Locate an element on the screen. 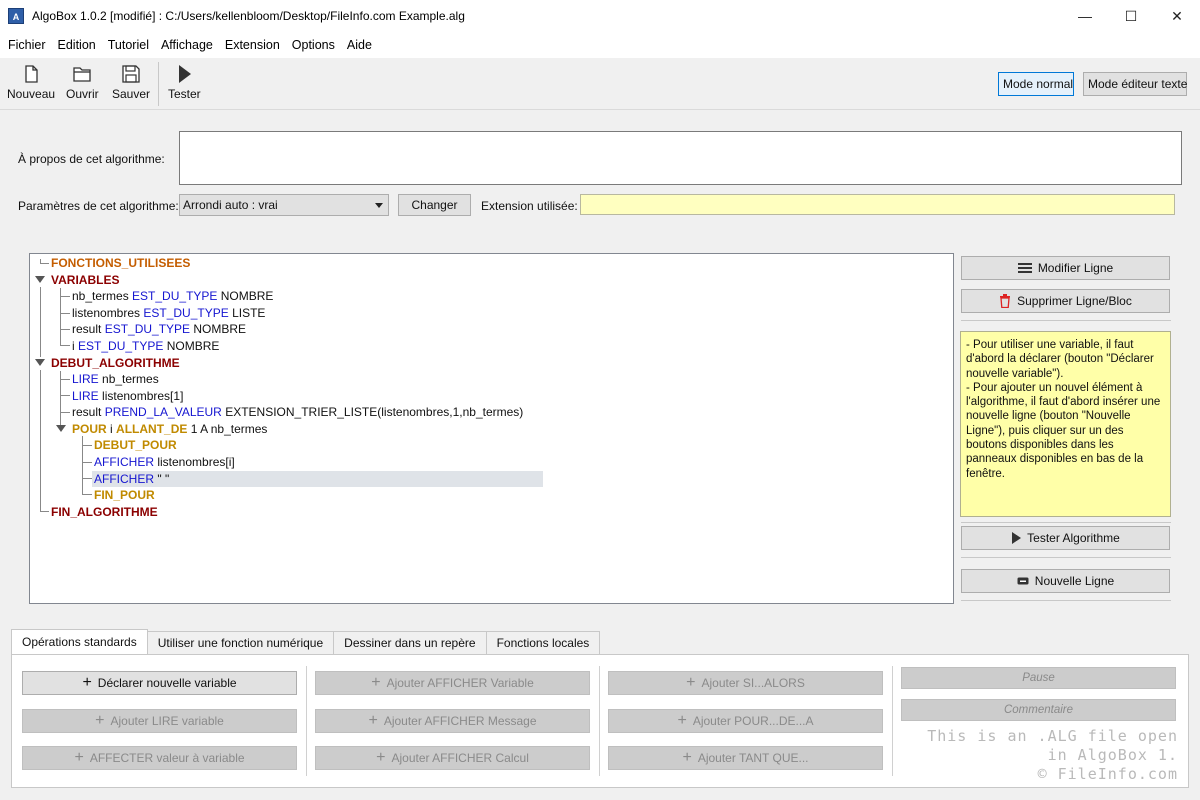  nouvelle-ligne-button: Nouvelle Ligne is located at coordinates (1065, 581).